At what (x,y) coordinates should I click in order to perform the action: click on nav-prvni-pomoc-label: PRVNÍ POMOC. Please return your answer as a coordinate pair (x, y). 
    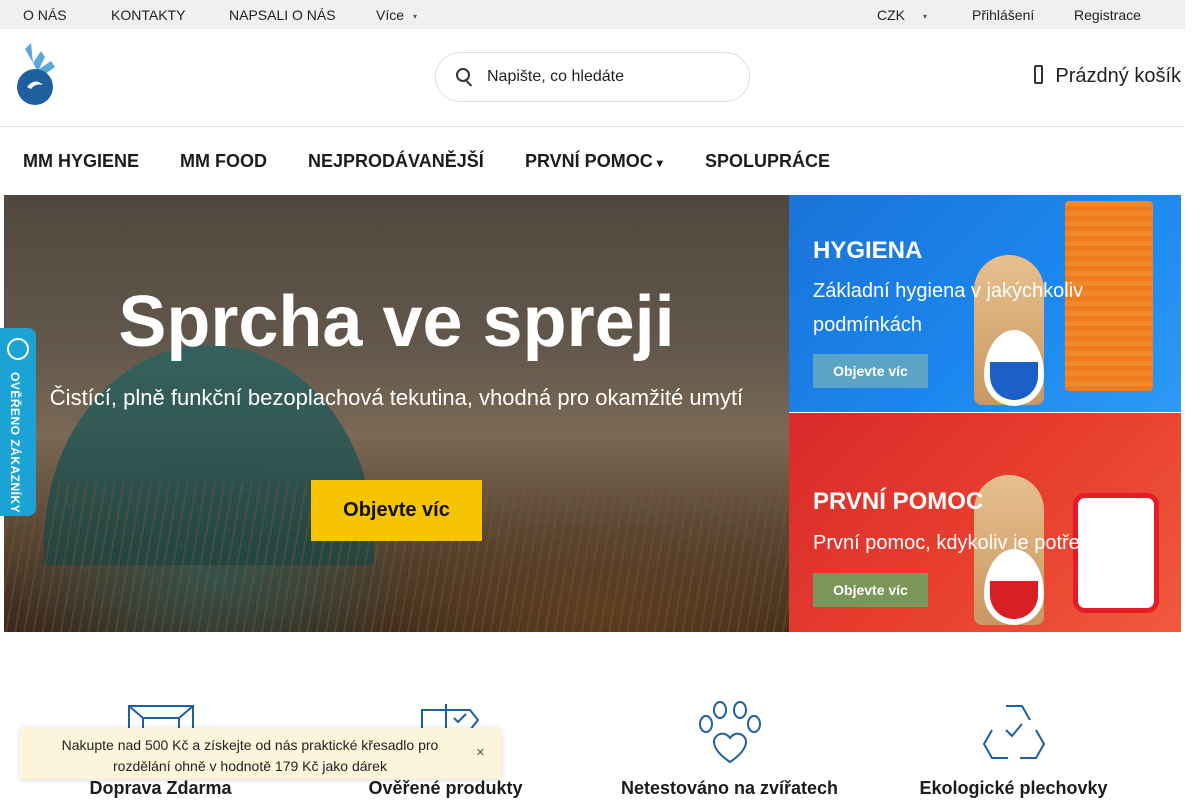
    Looking at the image, I should click on (589, 161).